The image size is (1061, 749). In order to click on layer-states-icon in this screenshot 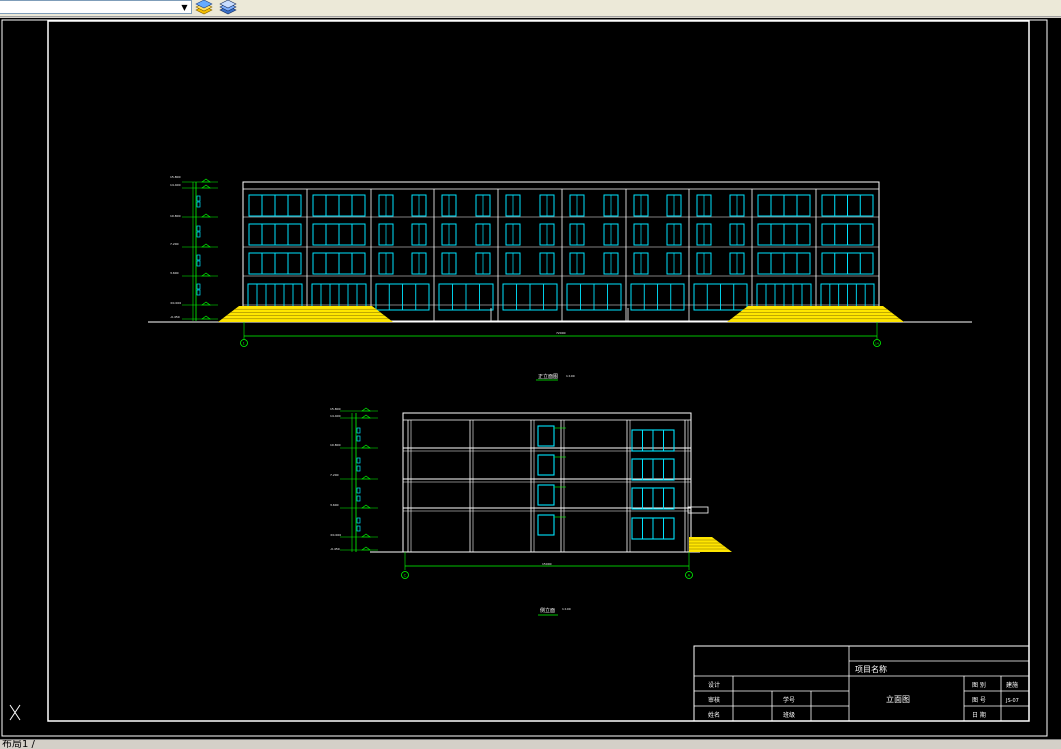, I will do `click(228, 7)`.